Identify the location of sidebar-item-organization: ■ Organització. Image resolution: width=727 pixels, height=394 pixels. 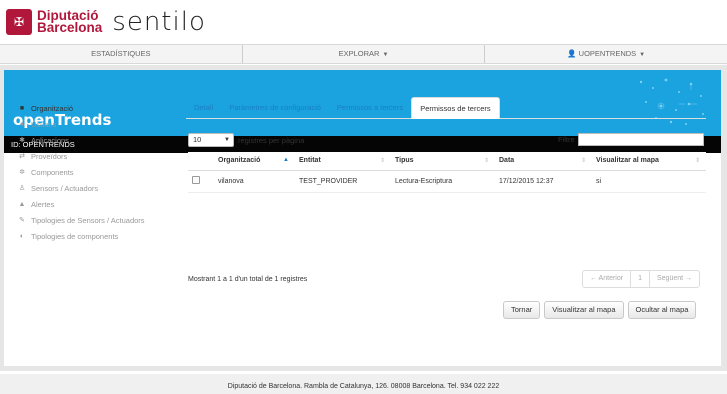
(97, 108).